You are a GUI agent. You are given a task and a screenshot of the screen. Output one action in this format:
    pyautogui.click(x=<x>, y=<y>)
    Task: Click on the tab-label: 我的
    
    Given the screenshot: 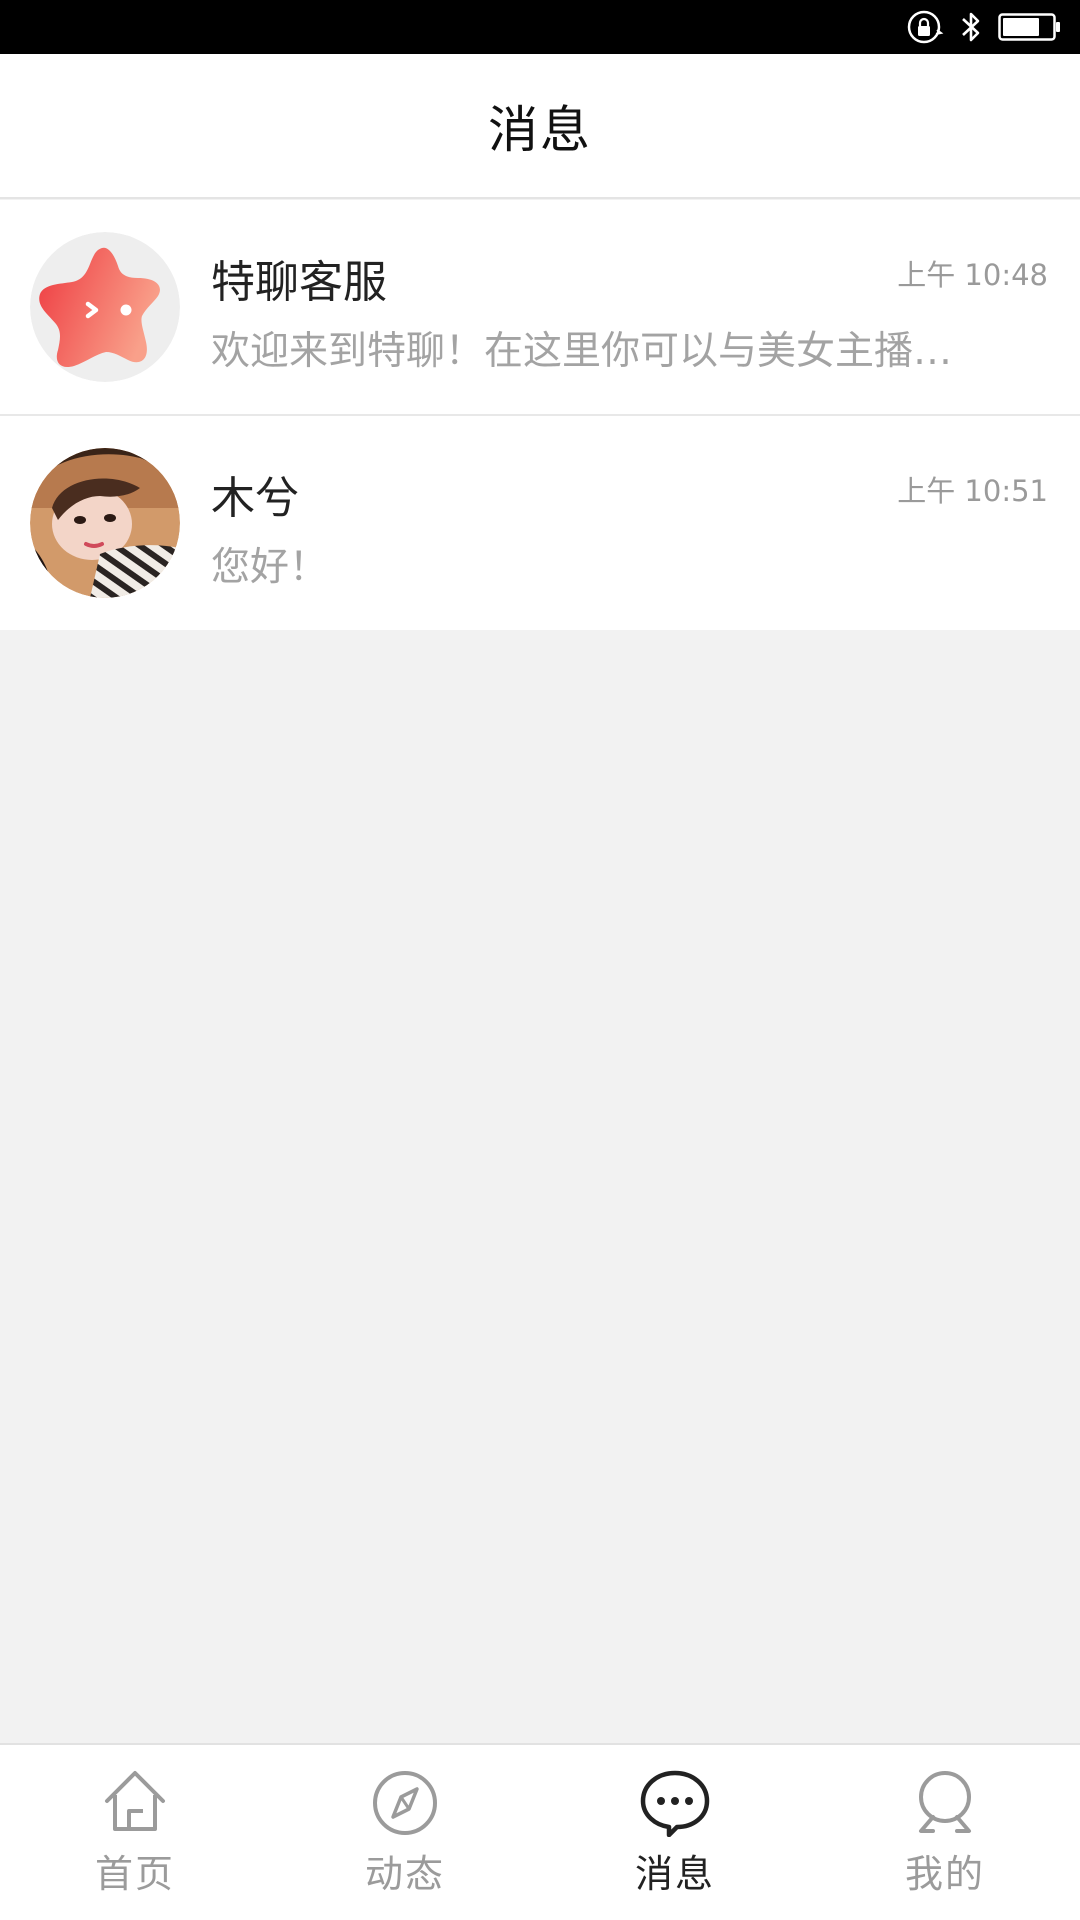 What is the action you would take?
    pyautogui.click(x=944, y=1874)
    